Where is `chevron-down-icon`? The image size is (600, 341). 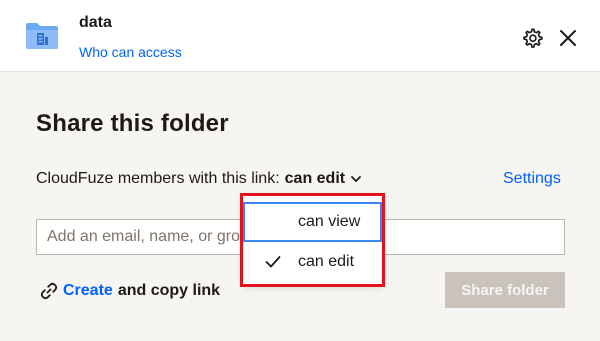
chevron-down-icon is located at coordinates (356, 179).